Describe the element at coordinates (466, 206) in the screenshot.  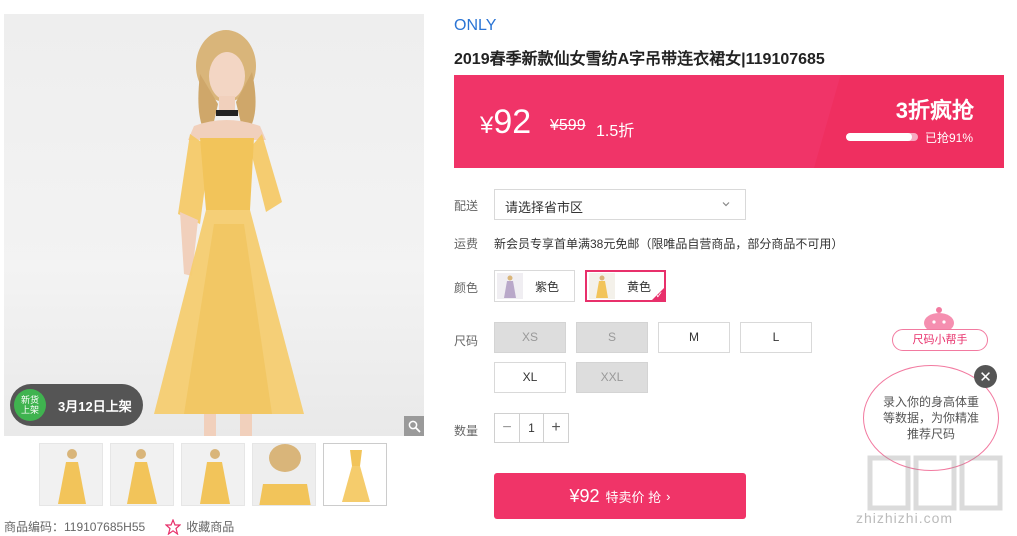
I see `delivery-label: 配送` at that location.